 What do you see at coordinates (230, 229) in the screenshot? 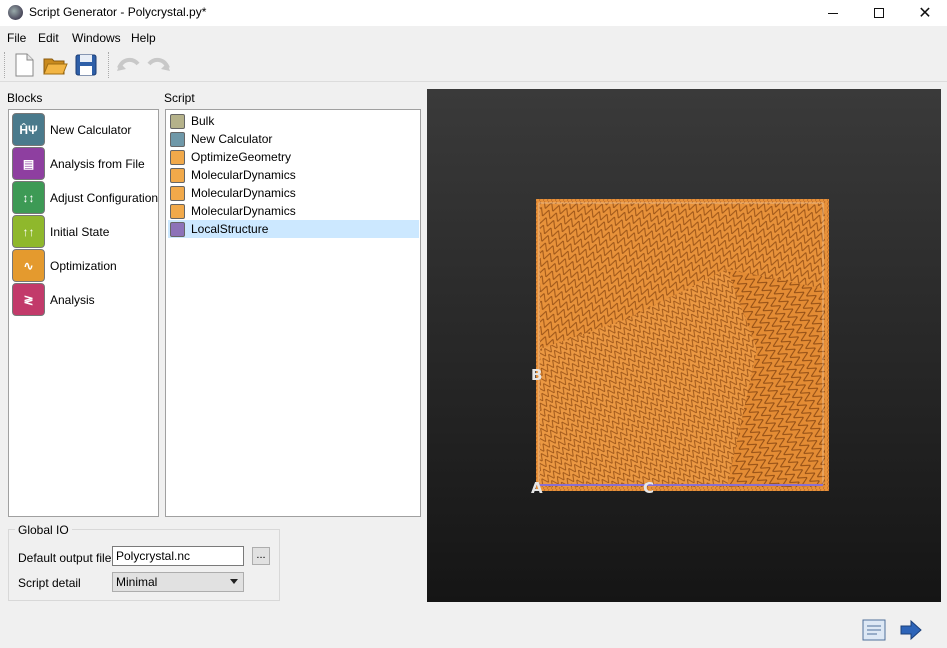
I see `script-item-label: LocalStructure` at bounding box center [230, 229].